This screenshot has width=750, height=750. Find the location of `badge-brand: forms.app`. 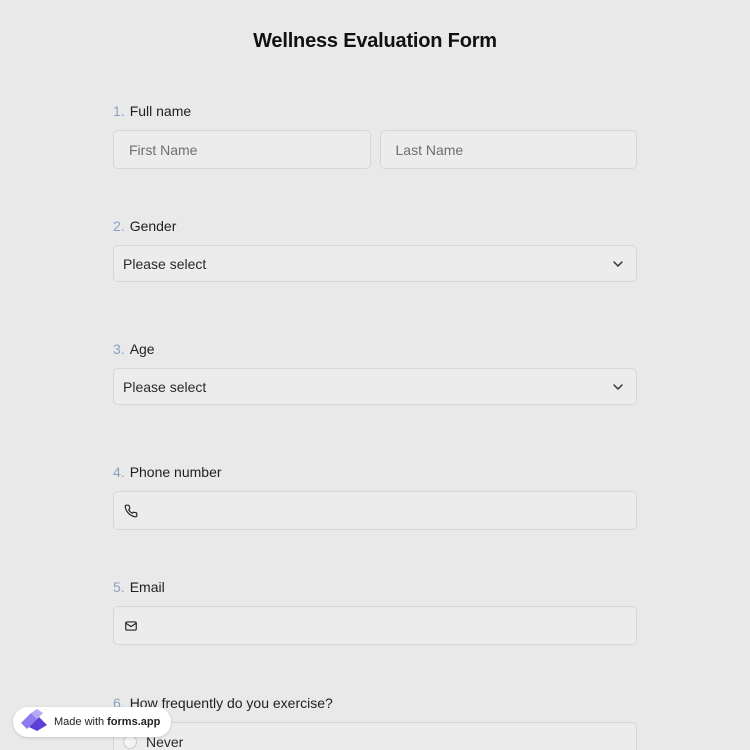

badge-brand: forms.app is located at coordinates (134, 722).